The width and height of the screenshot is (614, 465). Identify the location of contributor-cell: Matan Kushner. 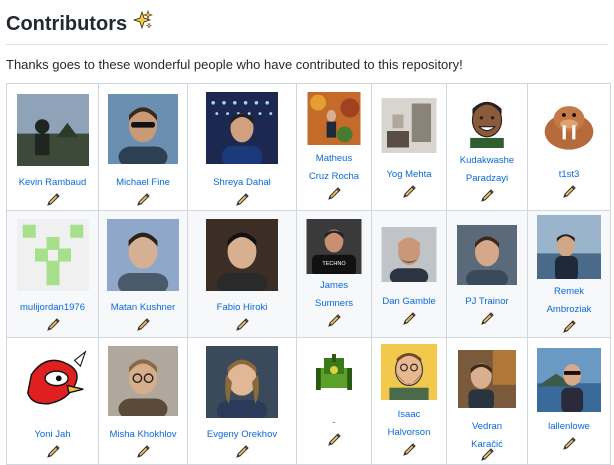
(143, 274).